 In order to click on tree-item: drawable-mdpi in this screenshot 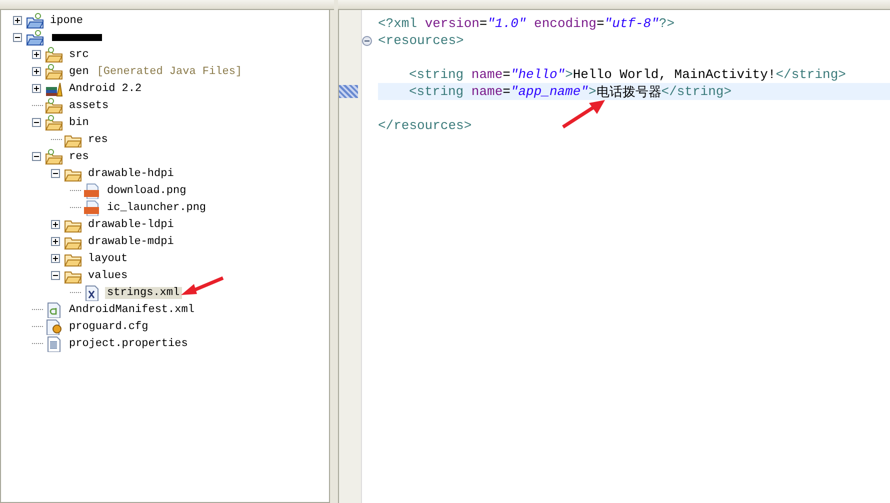, I will do `click(131, 242)`.